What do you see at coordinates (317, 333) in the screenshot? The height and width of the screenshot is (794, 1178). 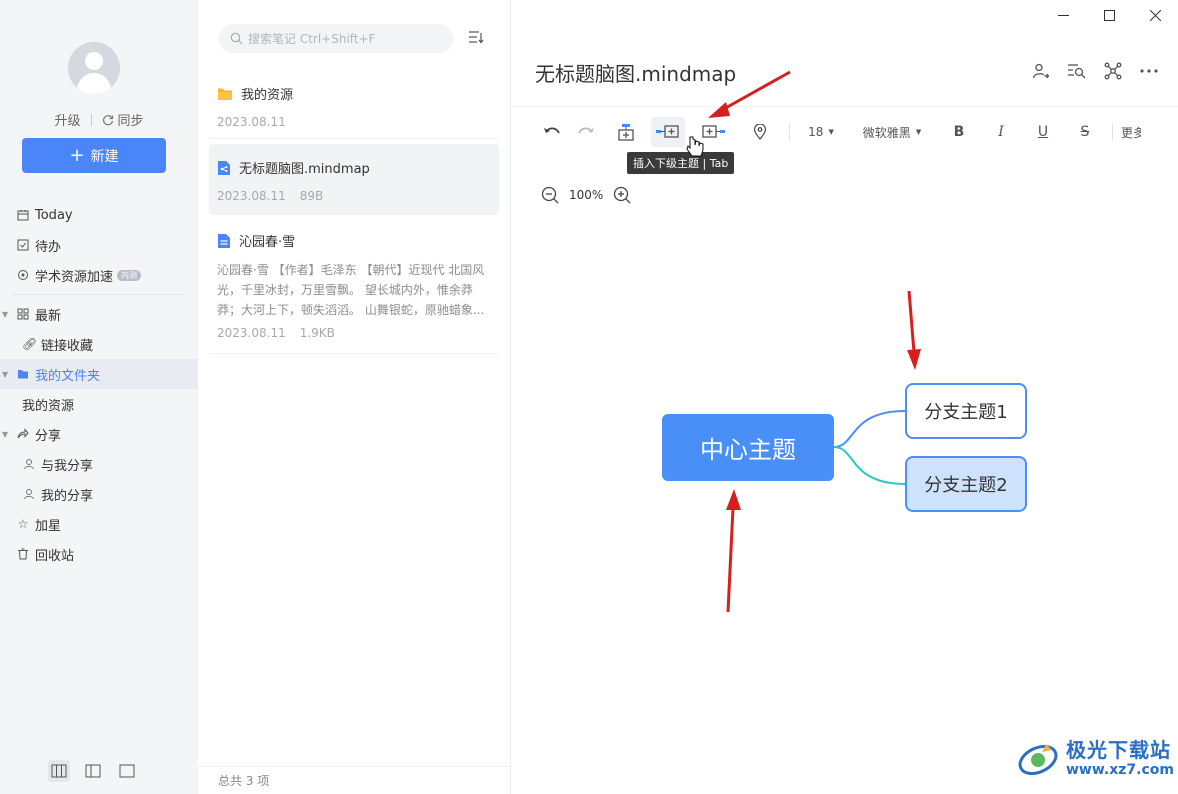 I see `note-size: 1.9KB` at bounding box center [317, 333].